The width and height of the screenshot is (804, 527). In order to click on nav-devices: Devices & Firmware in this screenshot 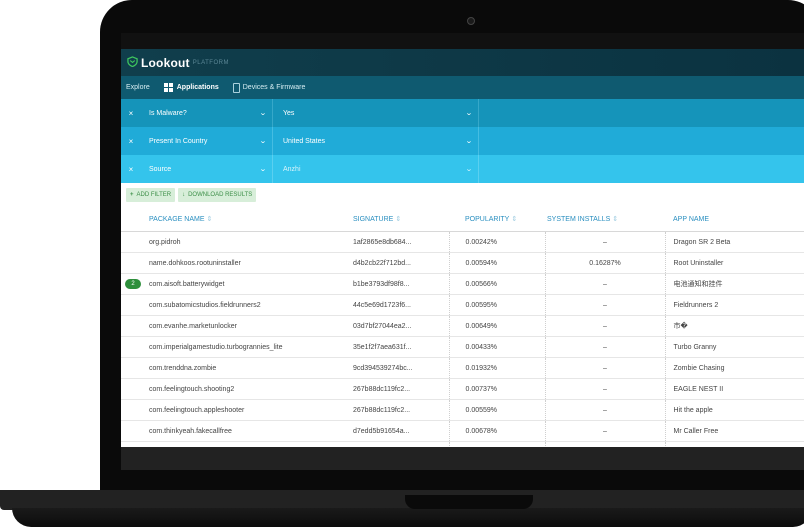, I will do `click(269, 87)`.